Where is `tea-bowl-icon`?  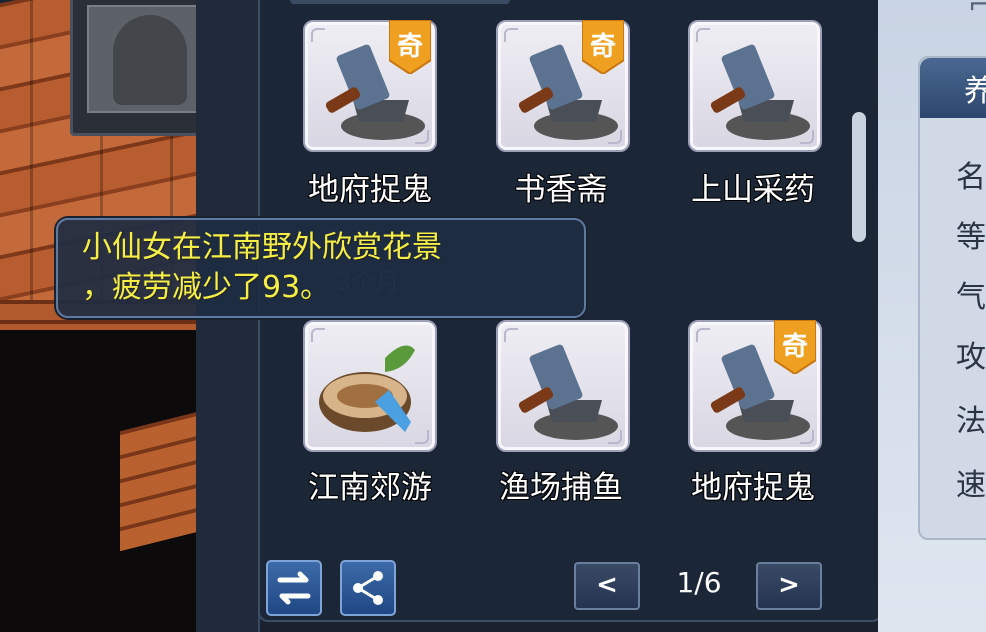
tea-bowl-icon is located at coordinates (367, 388).